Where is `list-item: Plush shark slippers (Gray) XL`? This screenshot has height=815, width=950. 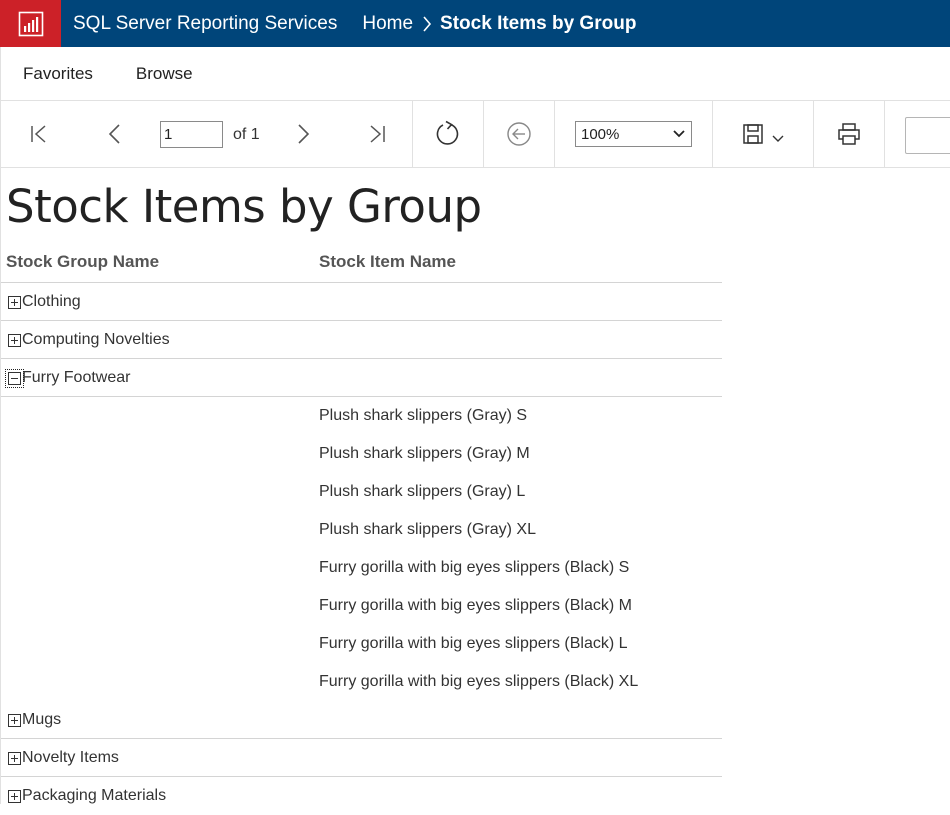
list-item: Plush shark slippers (Gray) XL is located at coordinates (427, 529).